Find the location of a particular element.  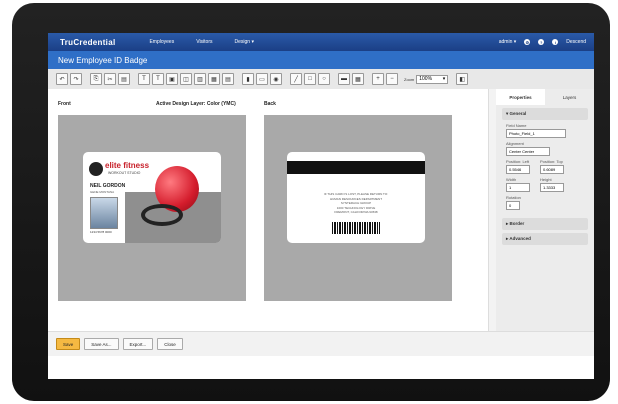

zoom-select: 100% ▾ is located at coordinates (432, 79).